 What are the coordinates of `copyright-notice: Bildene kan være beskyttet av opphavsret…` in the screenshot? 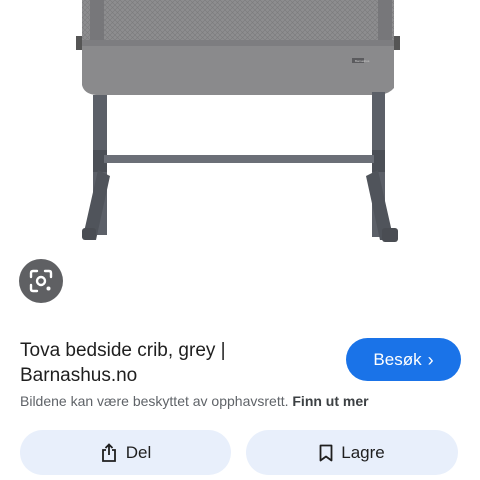 It's located at (245, 401).